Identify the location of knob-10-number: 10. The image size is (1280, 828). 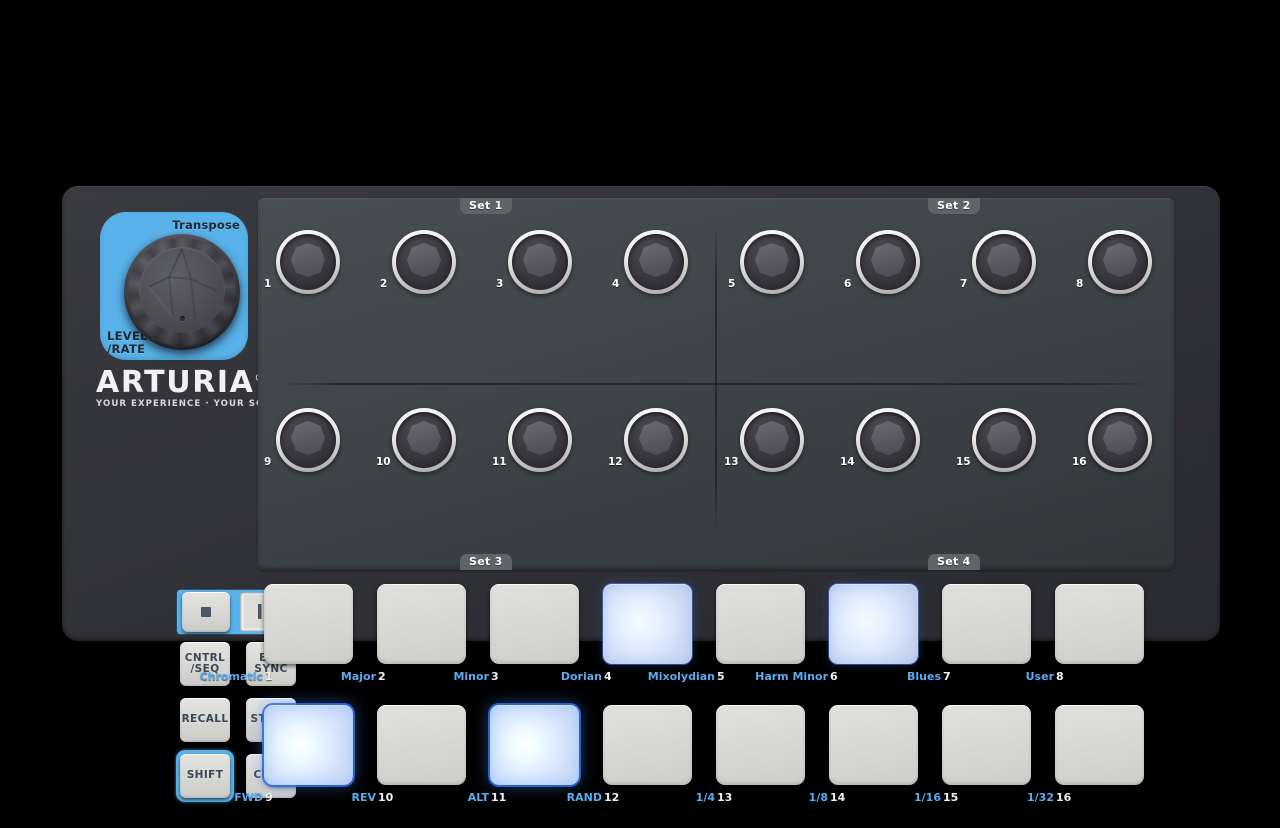
(383, 462).